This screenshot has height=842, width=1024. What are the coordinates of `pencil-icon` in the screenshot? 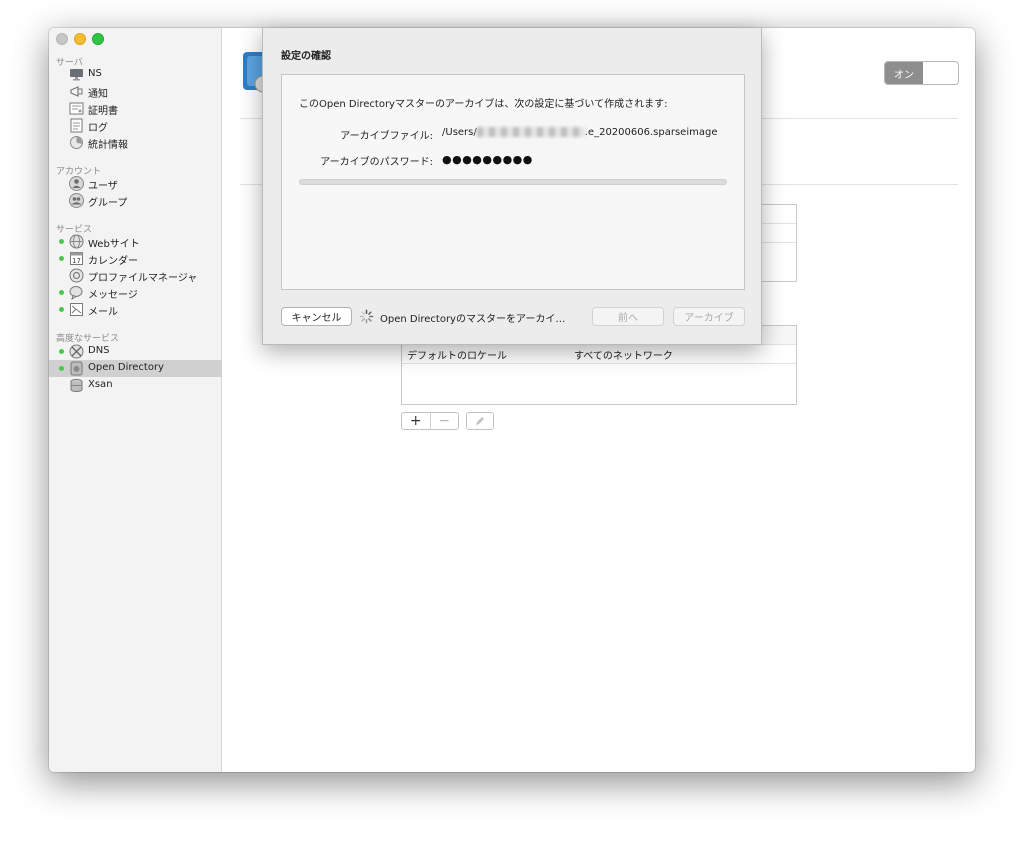 It's located at (480, 421).